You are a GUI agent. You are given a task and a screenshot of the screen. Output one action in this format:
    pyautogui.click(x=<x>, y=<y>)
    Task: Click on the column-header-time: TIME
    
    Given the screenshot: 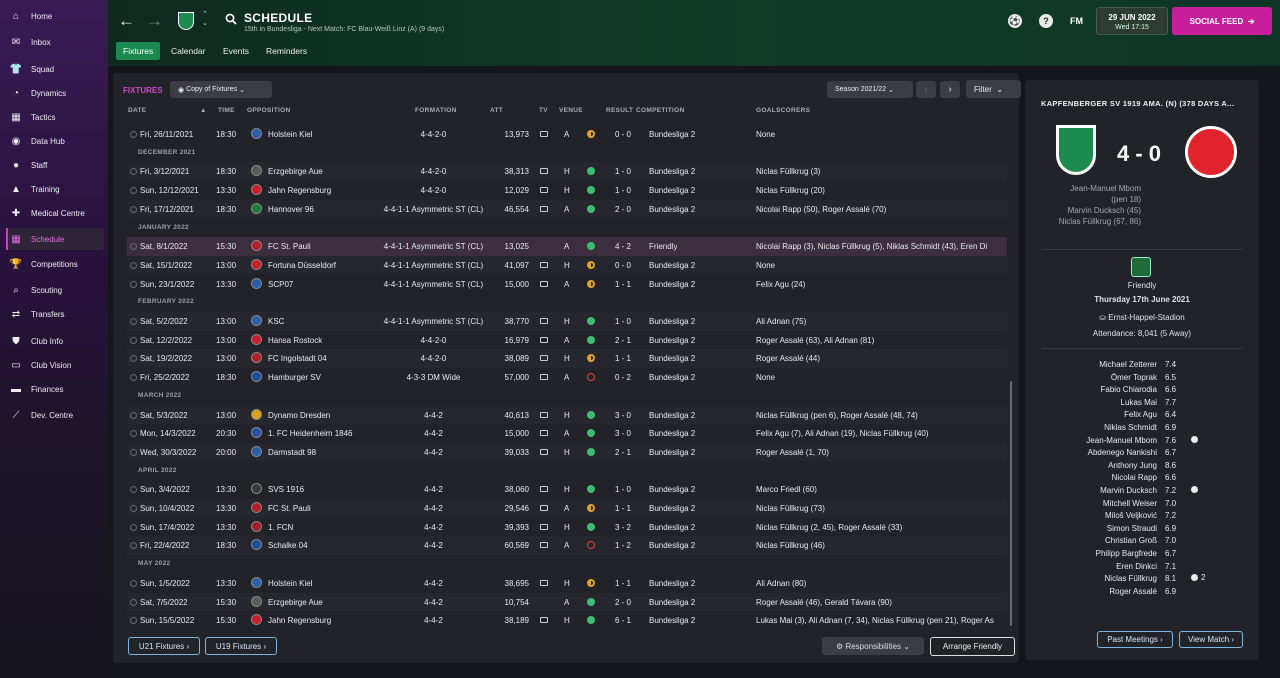 What is the action you would take?
    pyautogui.click(x=226, y=110)
    